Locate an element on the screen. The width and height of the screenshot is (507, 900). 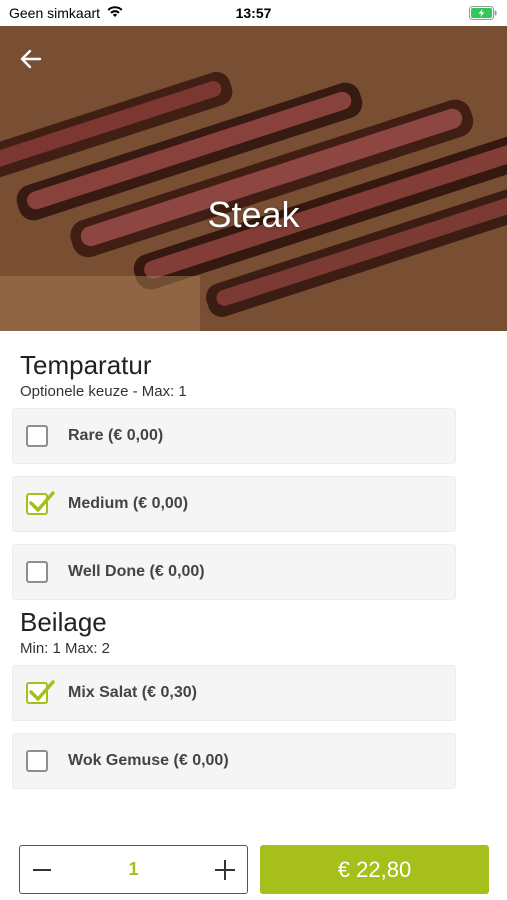
option-label: Rare (€ 0,00) is located at coordinates (116, 435).